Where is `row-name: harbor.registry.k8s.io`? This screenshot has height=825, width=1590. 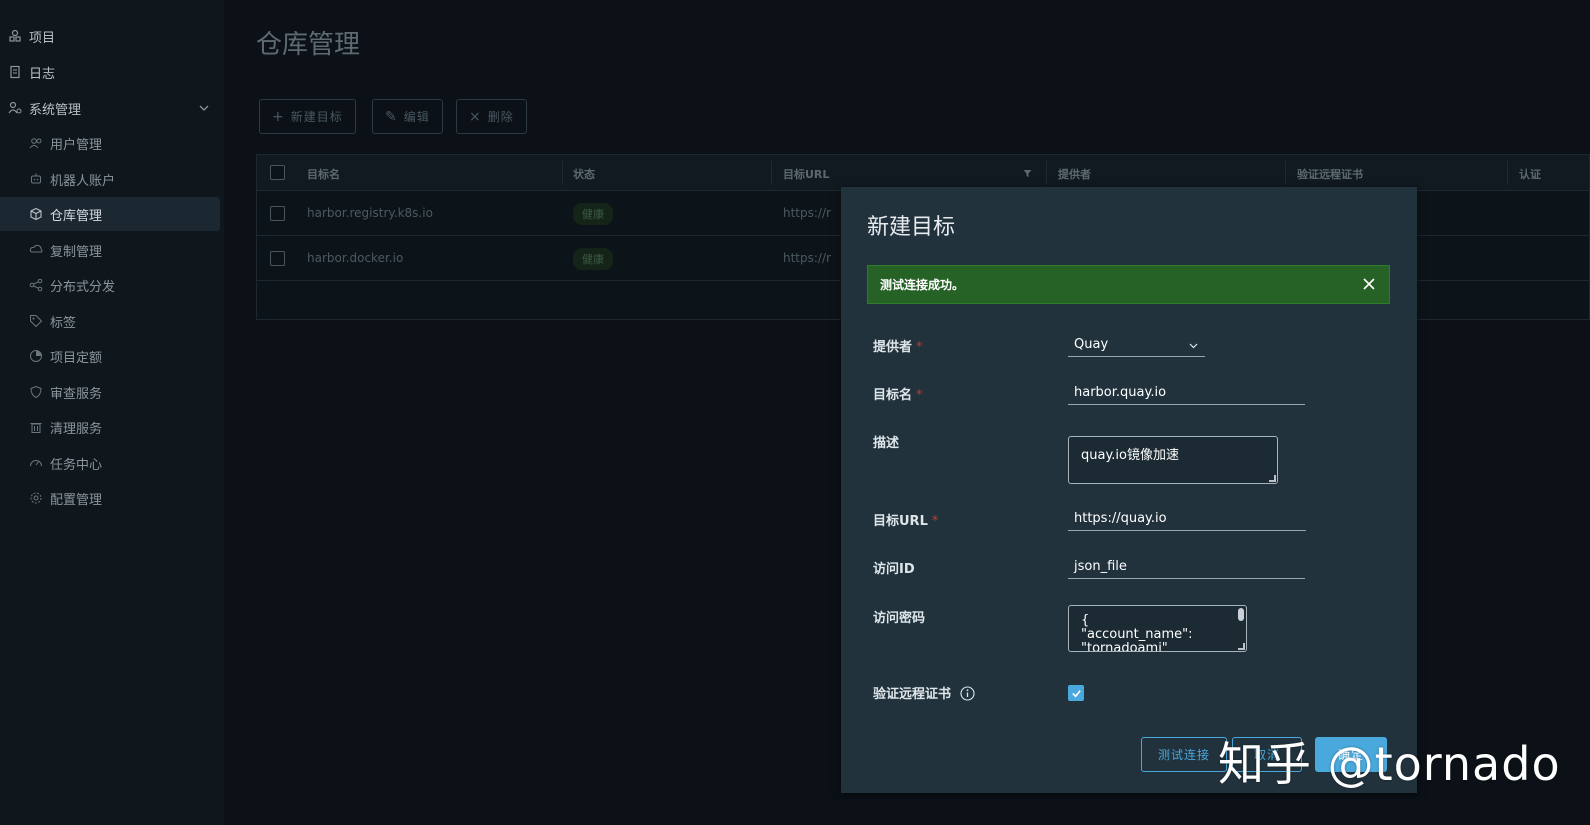 row-name: harbor.registry.k8s.io is located at coordinates (370, 213).